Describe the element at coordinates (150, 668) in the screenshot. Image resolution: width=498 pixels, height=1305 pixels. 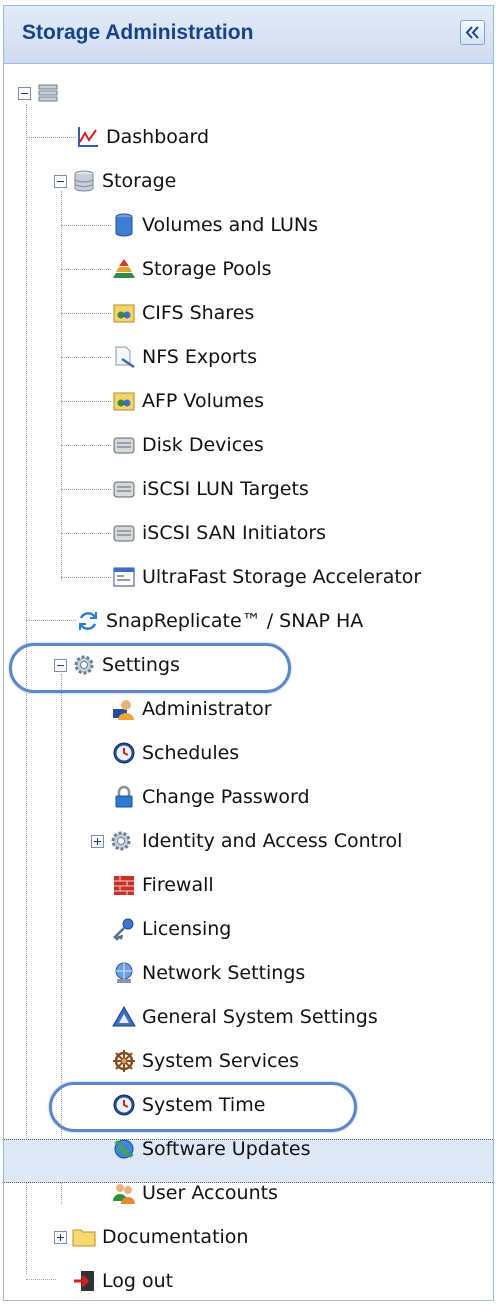
I see `settings-highlight-ring` at that location.